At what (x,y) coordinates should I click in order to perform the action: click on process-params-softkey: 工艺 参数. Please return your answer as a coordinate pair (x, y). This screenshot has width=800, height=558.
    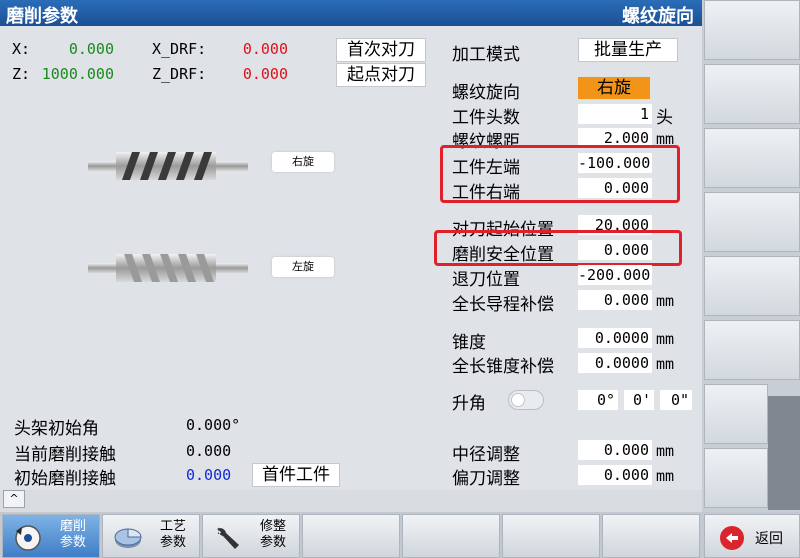
    Looking at the image, I should click on (151, 536).